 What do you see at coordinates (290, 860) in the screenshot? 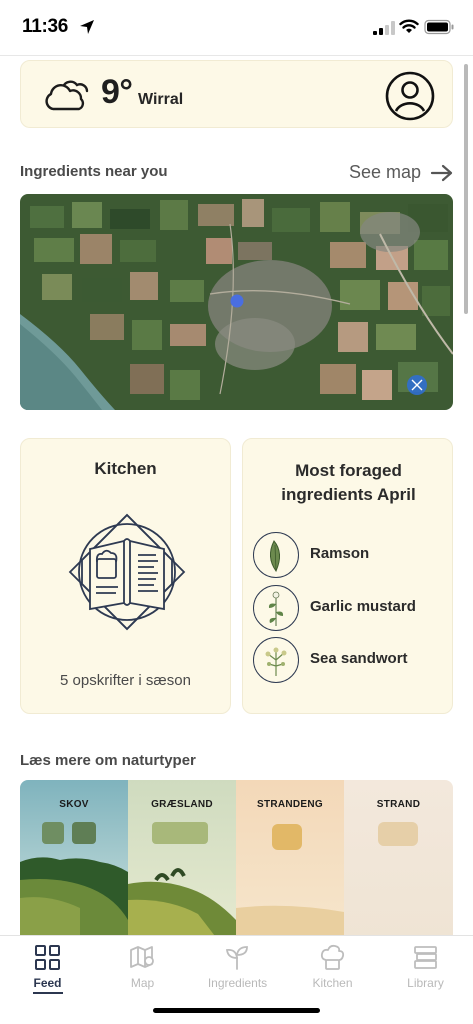
I see `nature-type-strandeng: STRANDENG` at bounding box center [290, 860].